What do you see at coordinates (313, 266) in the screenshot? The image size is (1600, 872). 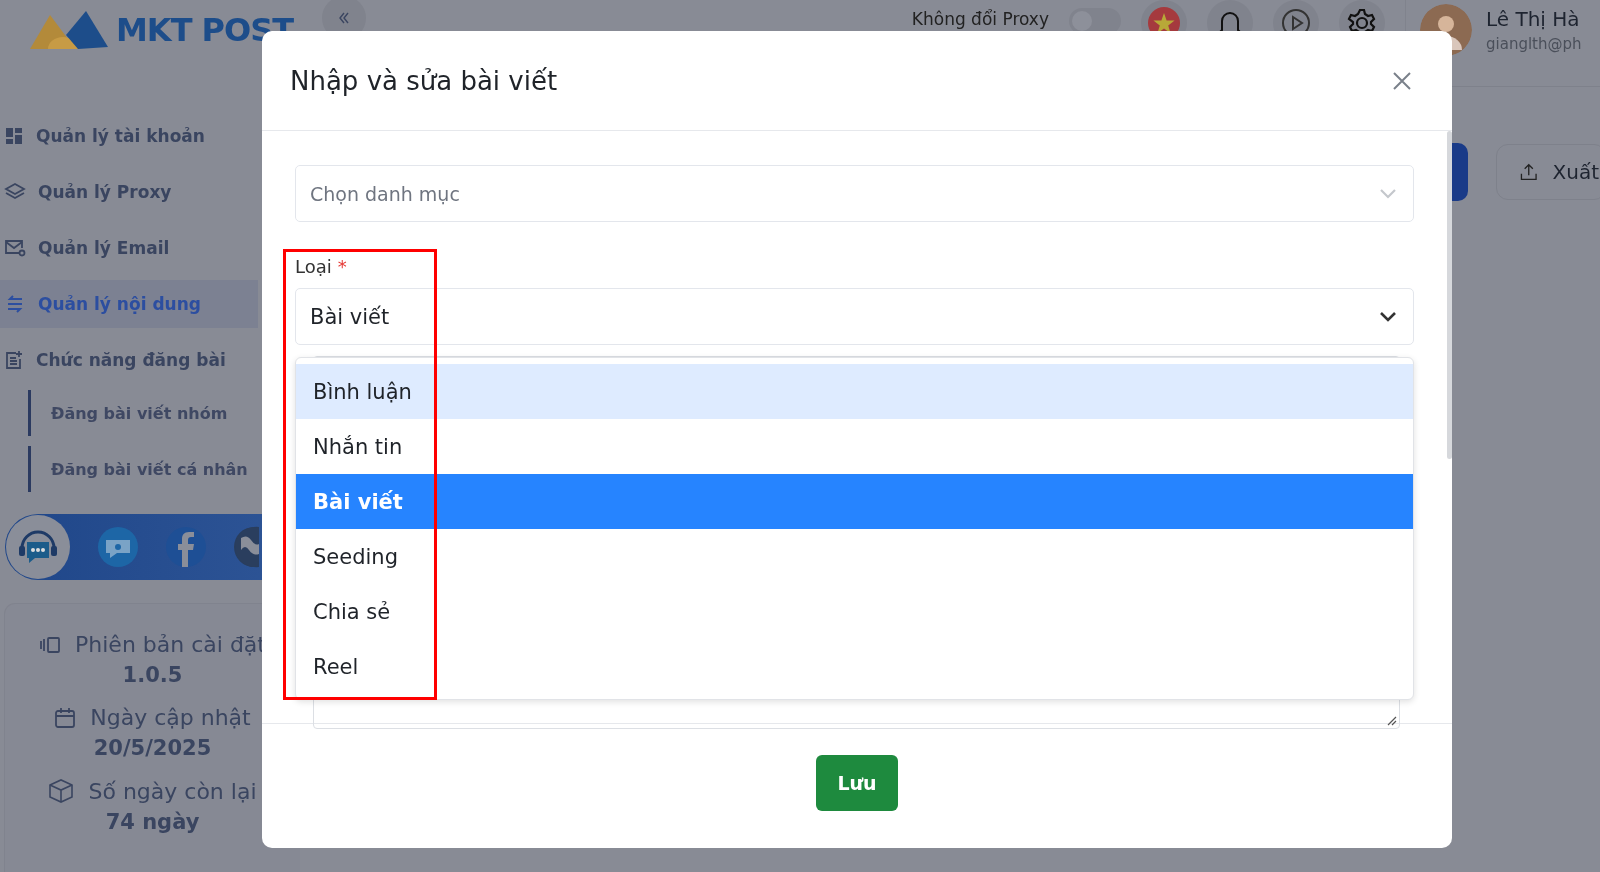 I see `field-label: Loại` at bounding box center [313, 266].